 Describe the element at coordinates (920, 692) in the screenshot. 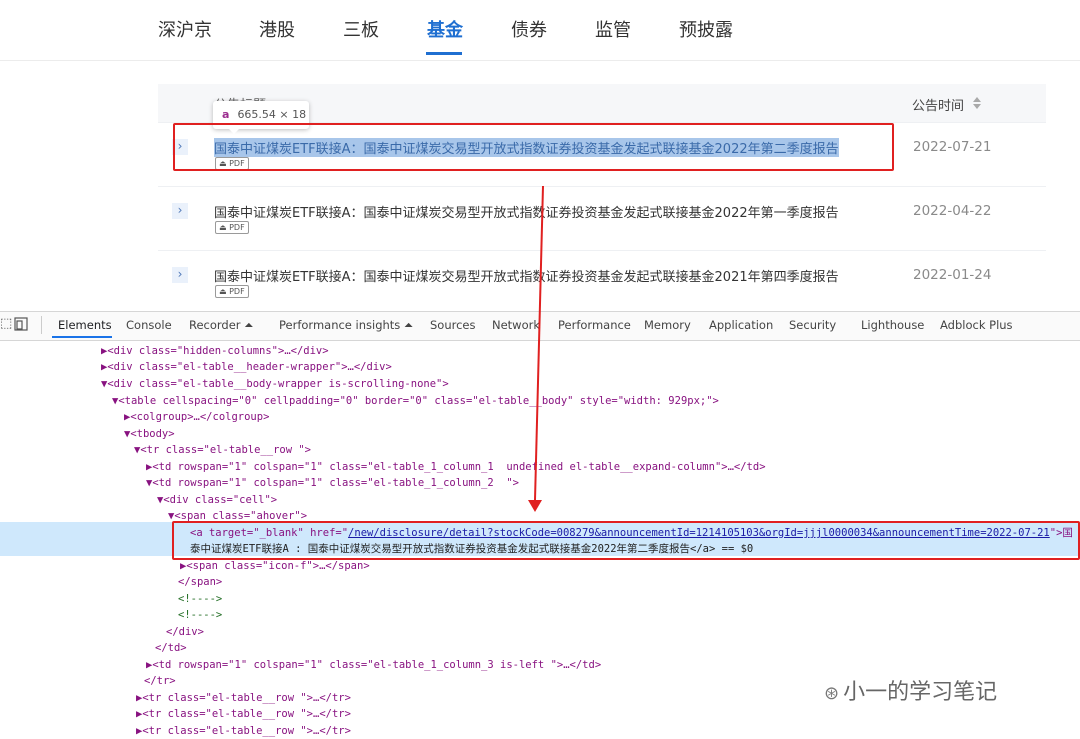

I see `watermark-text: 小一的学习笔记` at that location.